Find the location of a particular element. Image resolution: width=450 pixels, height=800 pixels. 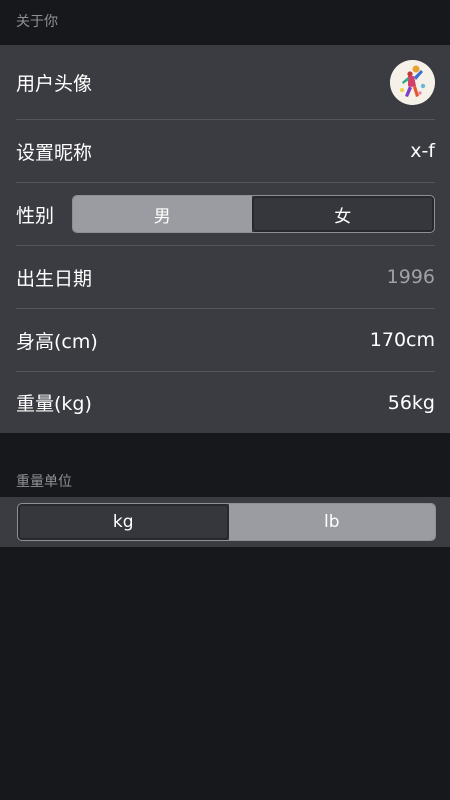

gender-row: 性别 男 女 is located at coordinates (225, 214).